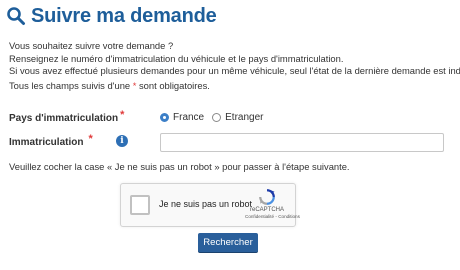 The height and width of the screenshot is (270, 460). I want to click on radio-etranger: Etranger, so click(237, 117).